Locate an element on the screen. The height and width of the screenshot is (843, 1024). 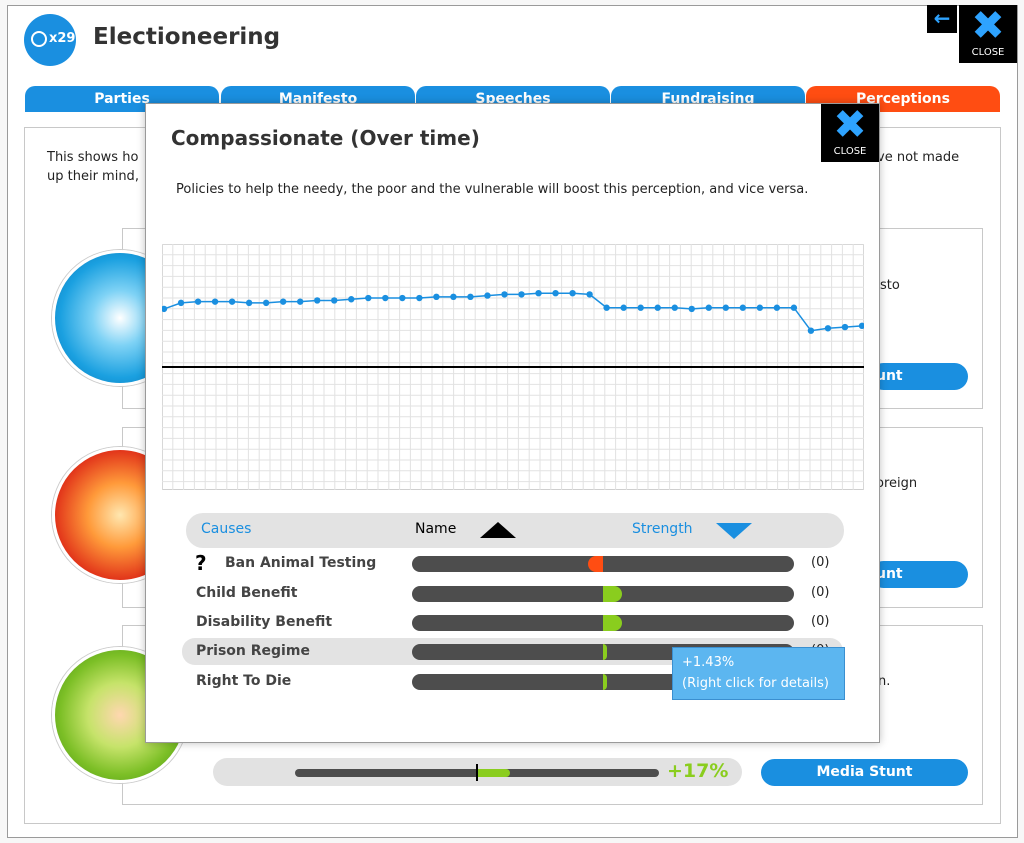
cause-row: Disability Benefit (0) is located at coordinates (512, 622).